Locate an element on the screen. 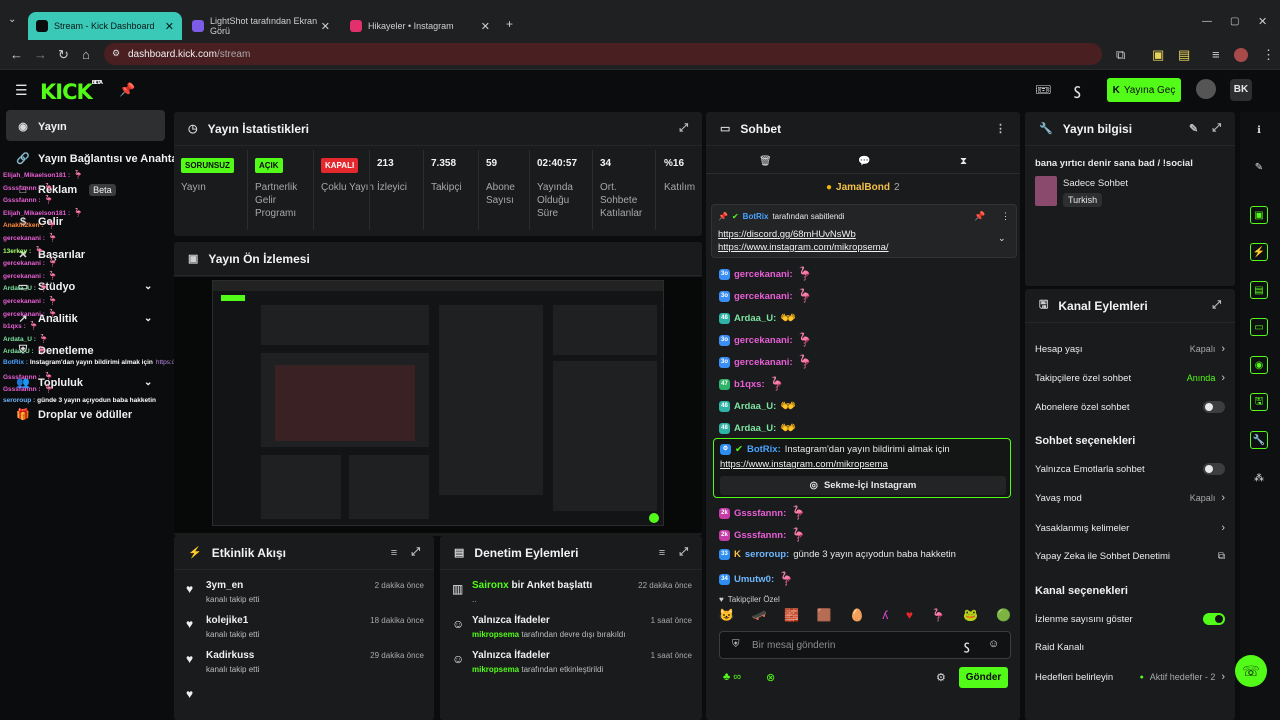  help-chat-icon: ☏ is located at coordinates (1251, 671).